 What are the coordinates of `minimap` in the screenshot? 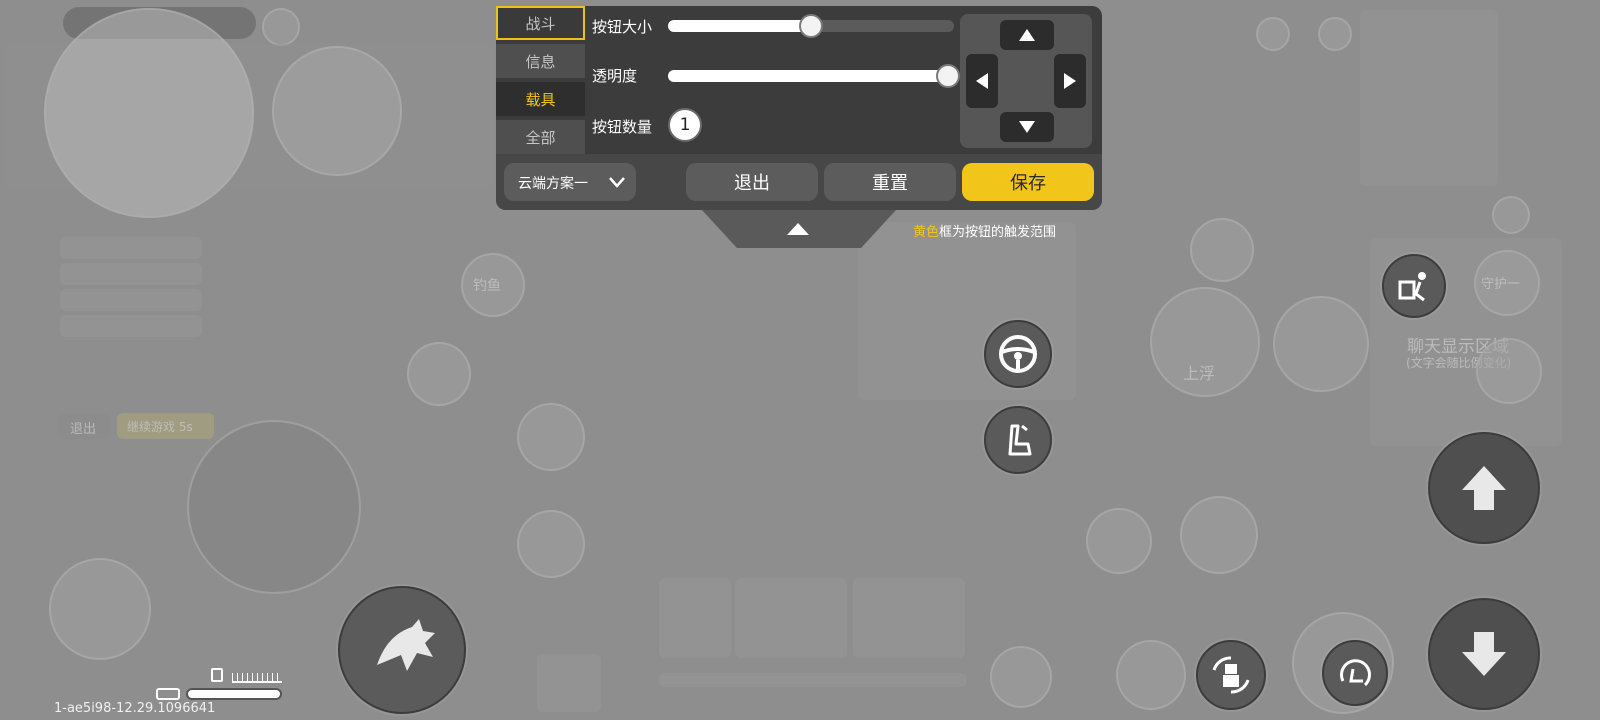 It's located at (149, 113).